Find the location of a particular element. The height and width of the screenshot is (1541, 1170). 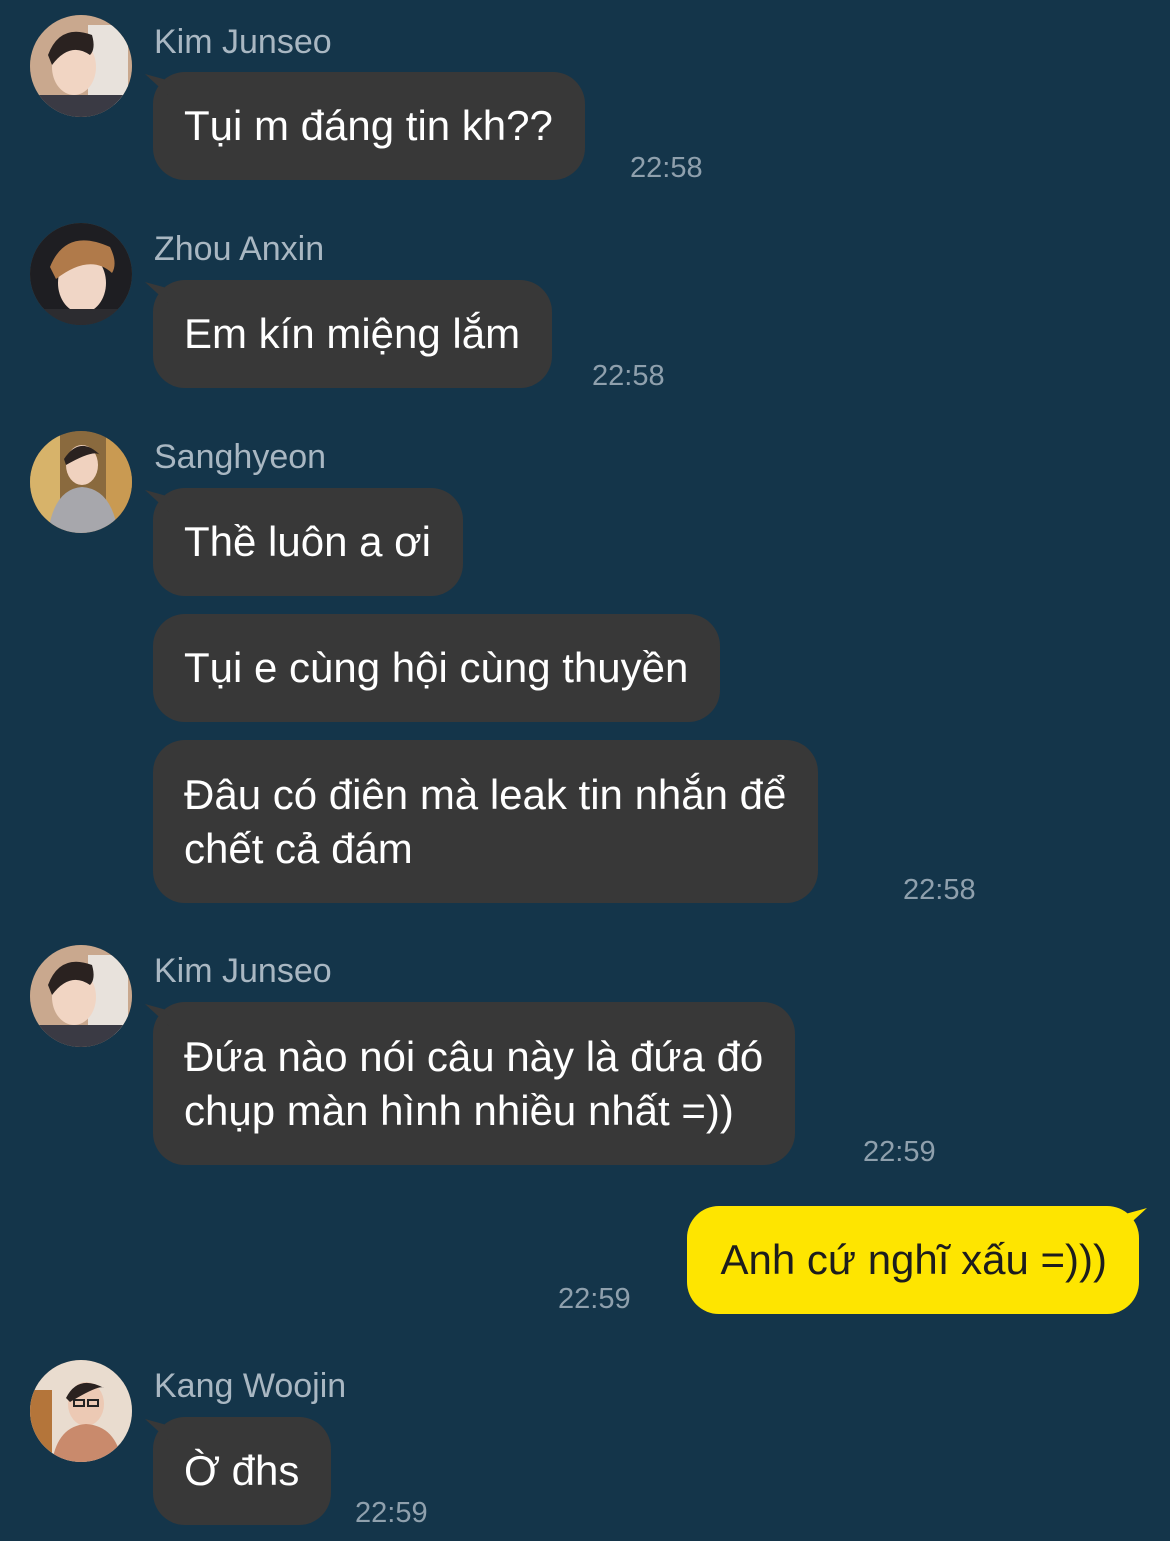

avatar-zhou-anxin is located at coordinates (81, 274).